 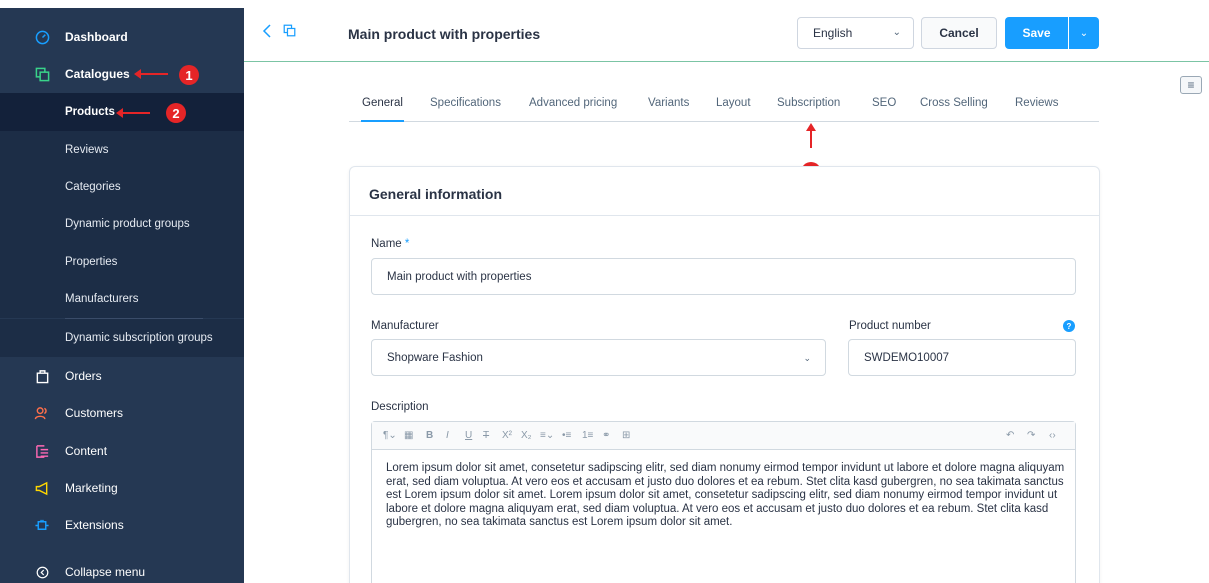 I want to click on content-icon, so click(x=42, y=451).